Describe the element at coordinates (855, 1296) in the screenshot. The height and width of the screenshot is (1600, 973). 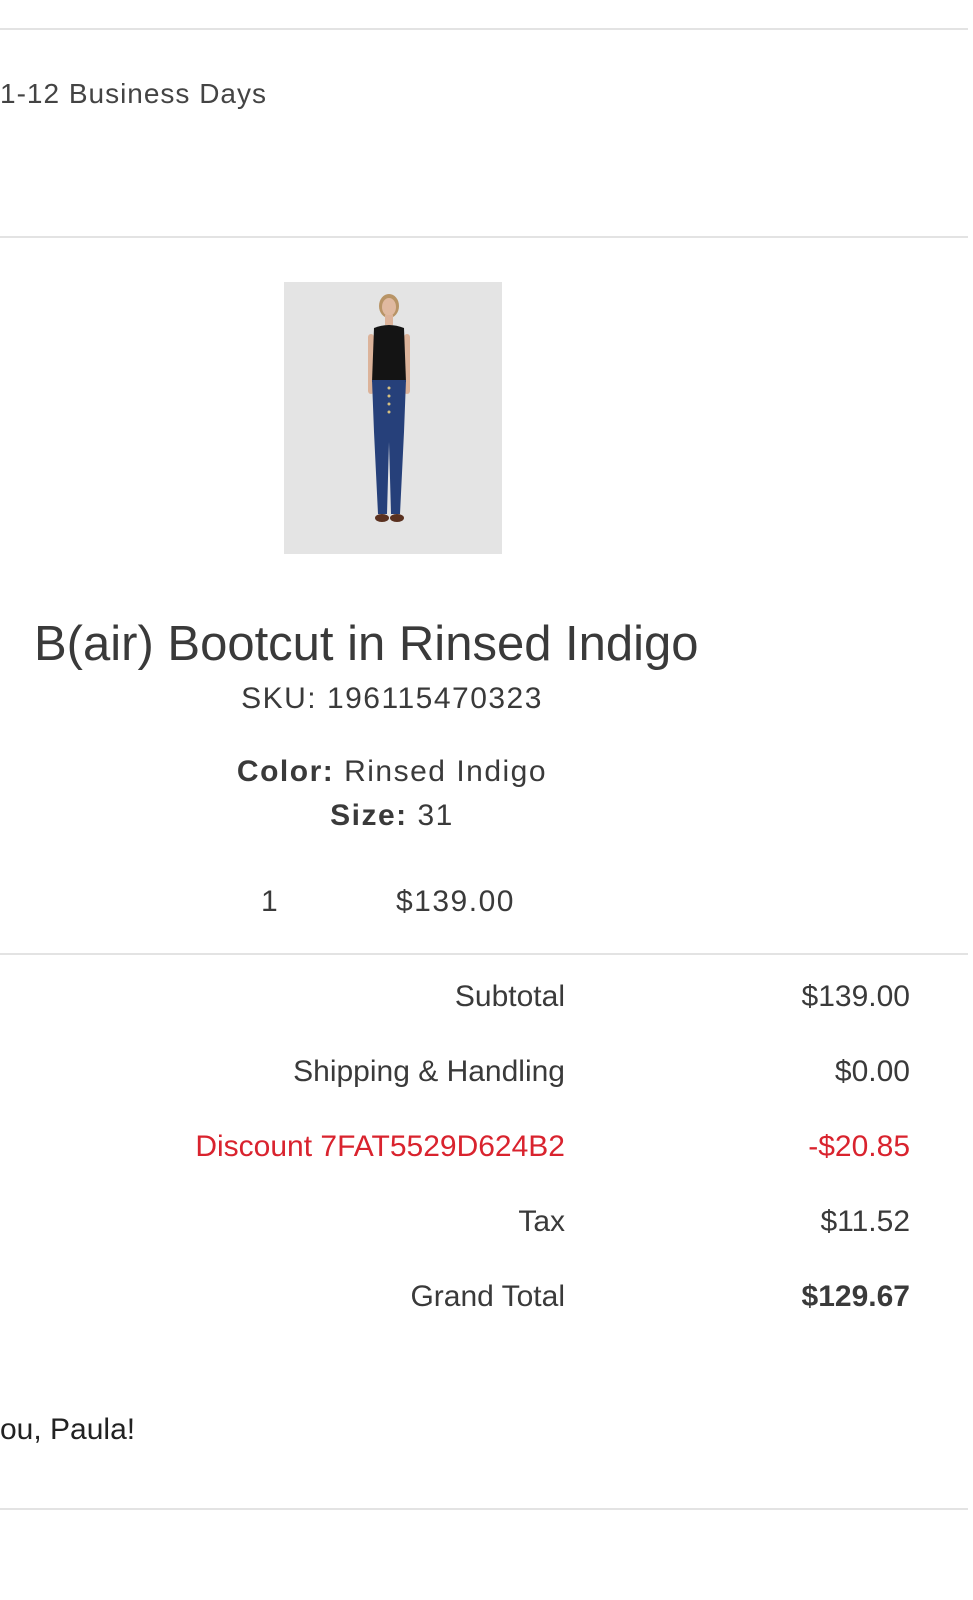
I see `grand-total-value: $129.67` at that location.